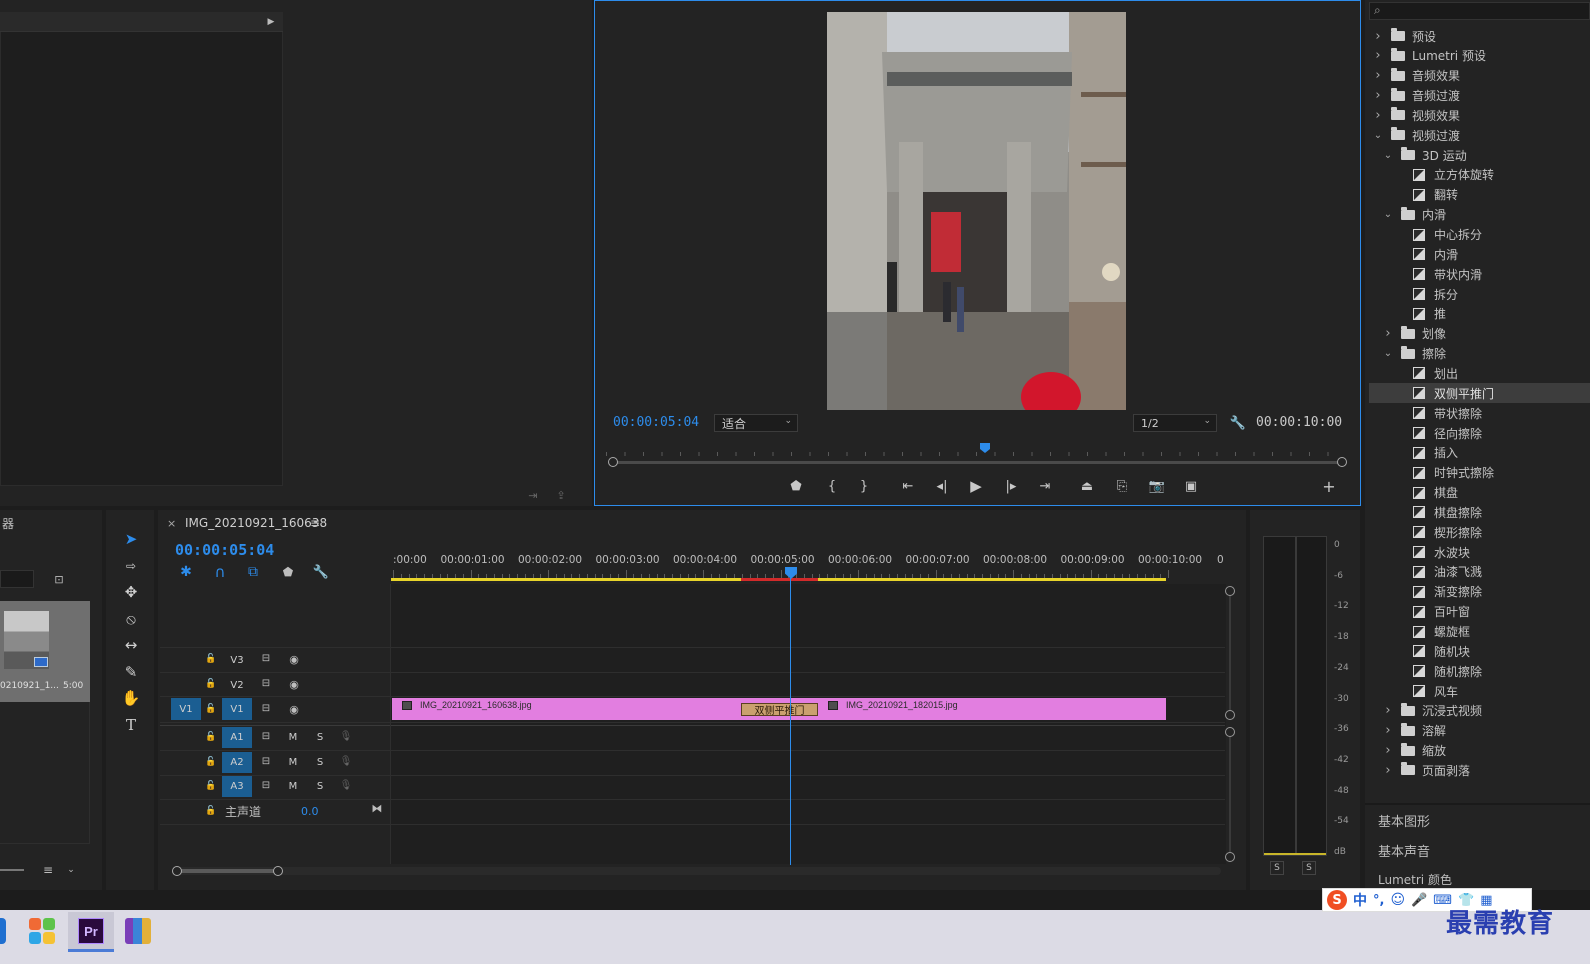 This screenshot has width=1590, height=964. What do you see at coordinates (1230, 794) in the screenshot?
I see `audio-scroll-track` at bounding box center [1230, 794].